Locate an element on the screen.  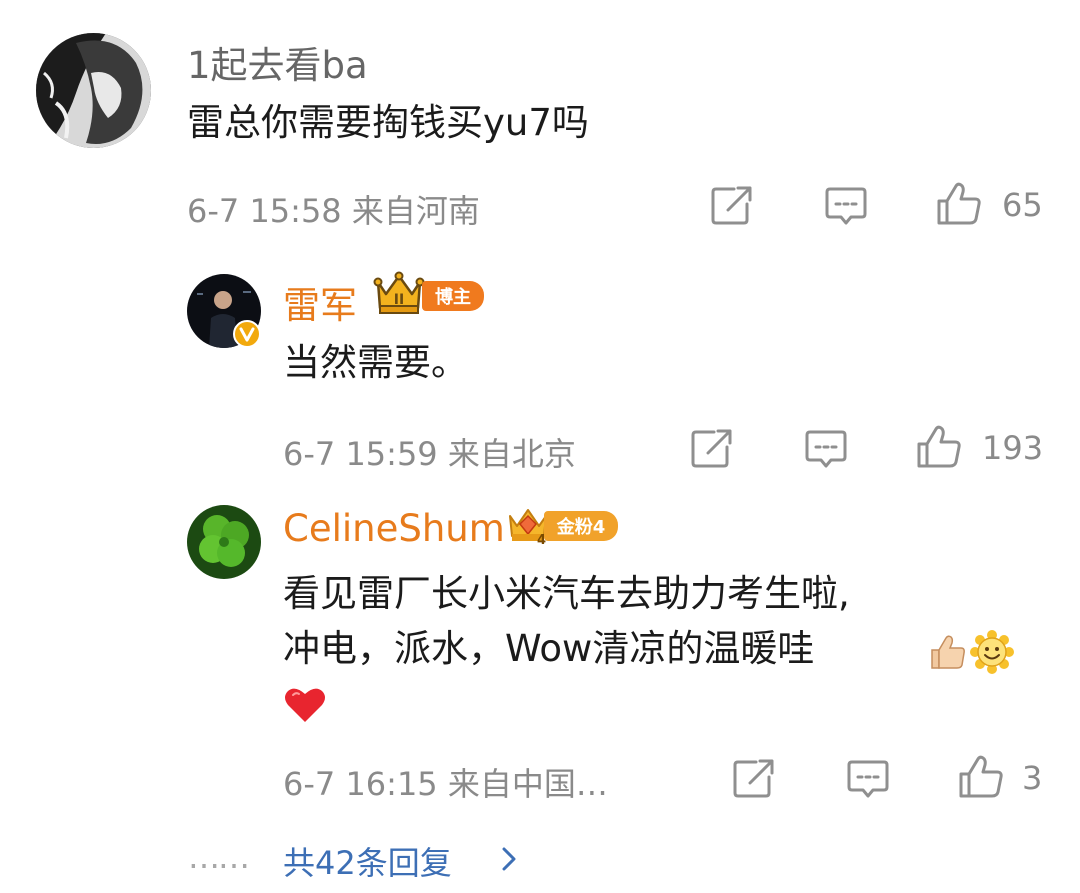
chevron-right-icon is located at coordinates (509, 861).